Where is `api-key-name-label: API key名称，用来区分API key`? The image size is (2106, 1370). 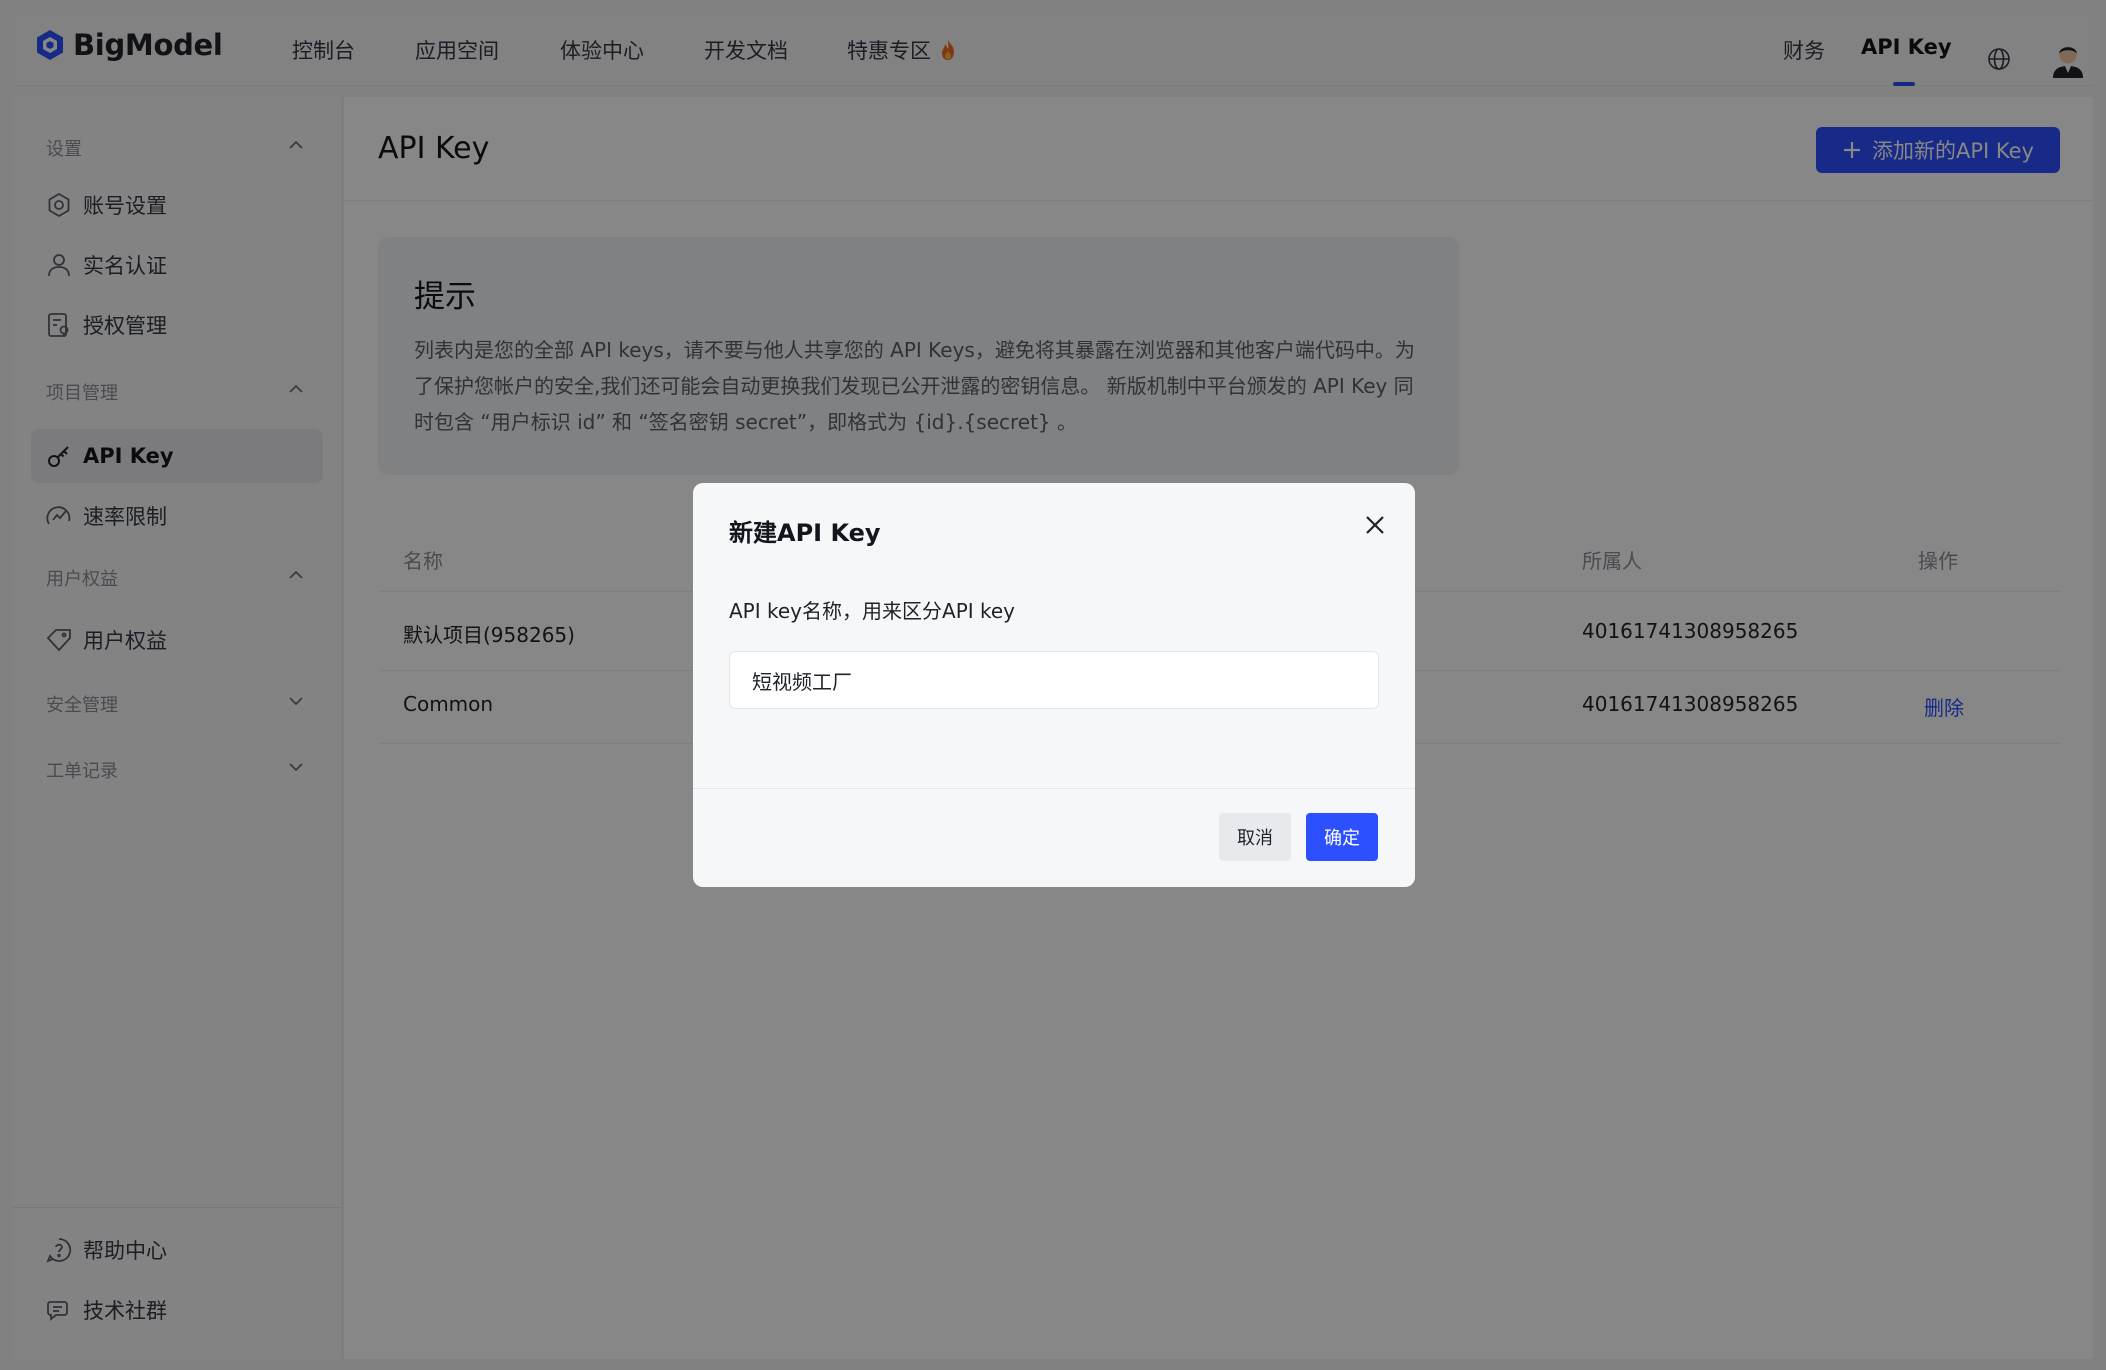
api-key-name-label: API key名称，用来区分API key is located at coordinates (872, 611).